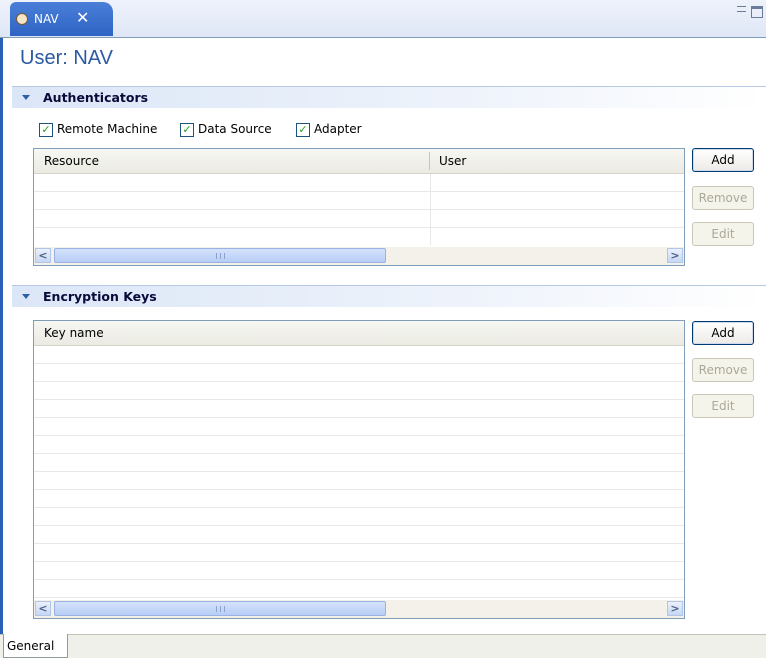  I want to click on column-header-user: User, so click(452, 161).